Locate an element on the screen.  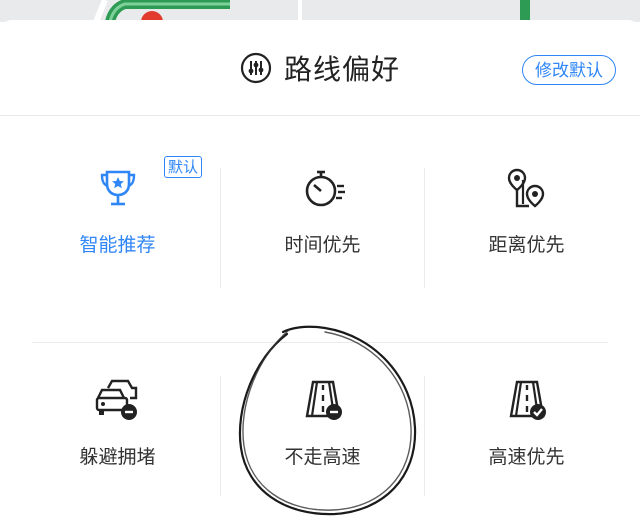
map-roads is located at coordinates (320, 11).